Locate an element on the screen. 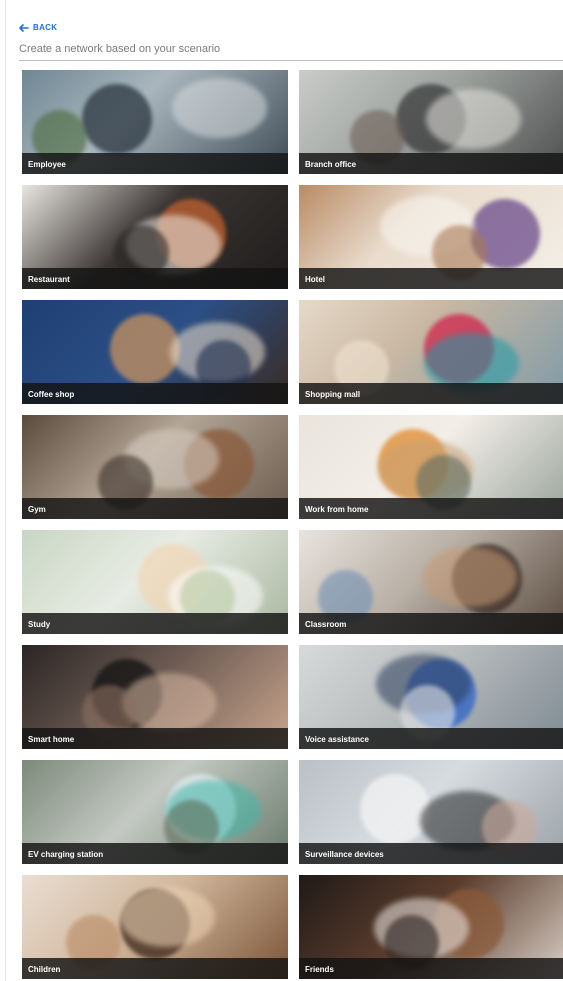  scenario-tile-branch-office: Branch office is located at coordinates (431, 122).